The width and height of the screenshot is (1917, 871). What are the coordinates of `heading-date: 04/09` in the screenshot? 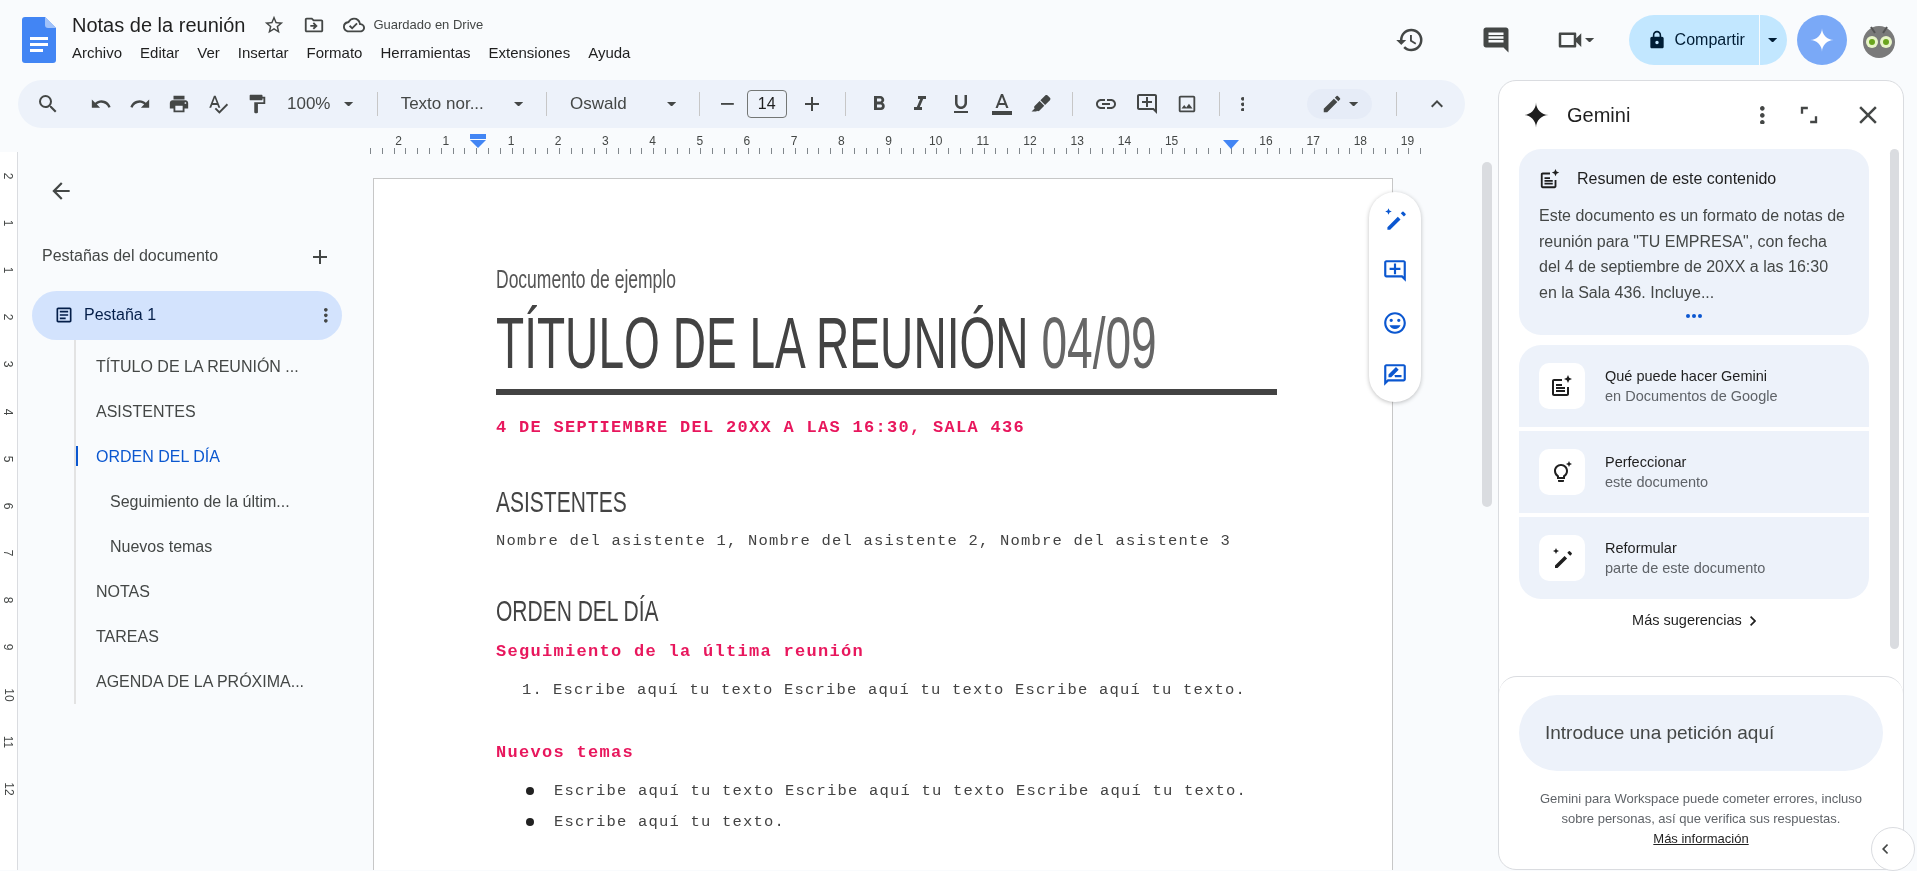 It's located at (1099, 342).